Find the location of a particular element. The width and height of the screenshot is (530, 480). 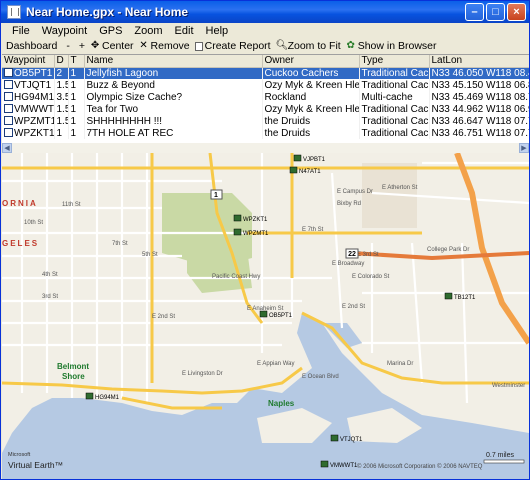

scale-label: 0.7 miles is located at coordinates (500, 455).